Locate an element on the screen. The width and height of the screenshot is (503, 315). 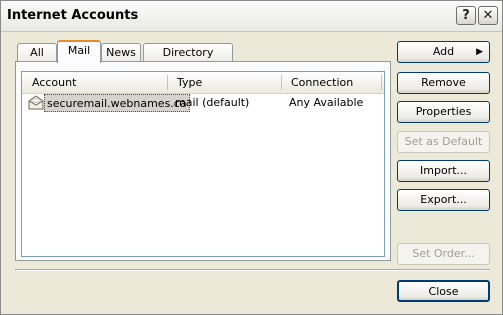
column-header-account: Account is located at coordinates (96, 82).